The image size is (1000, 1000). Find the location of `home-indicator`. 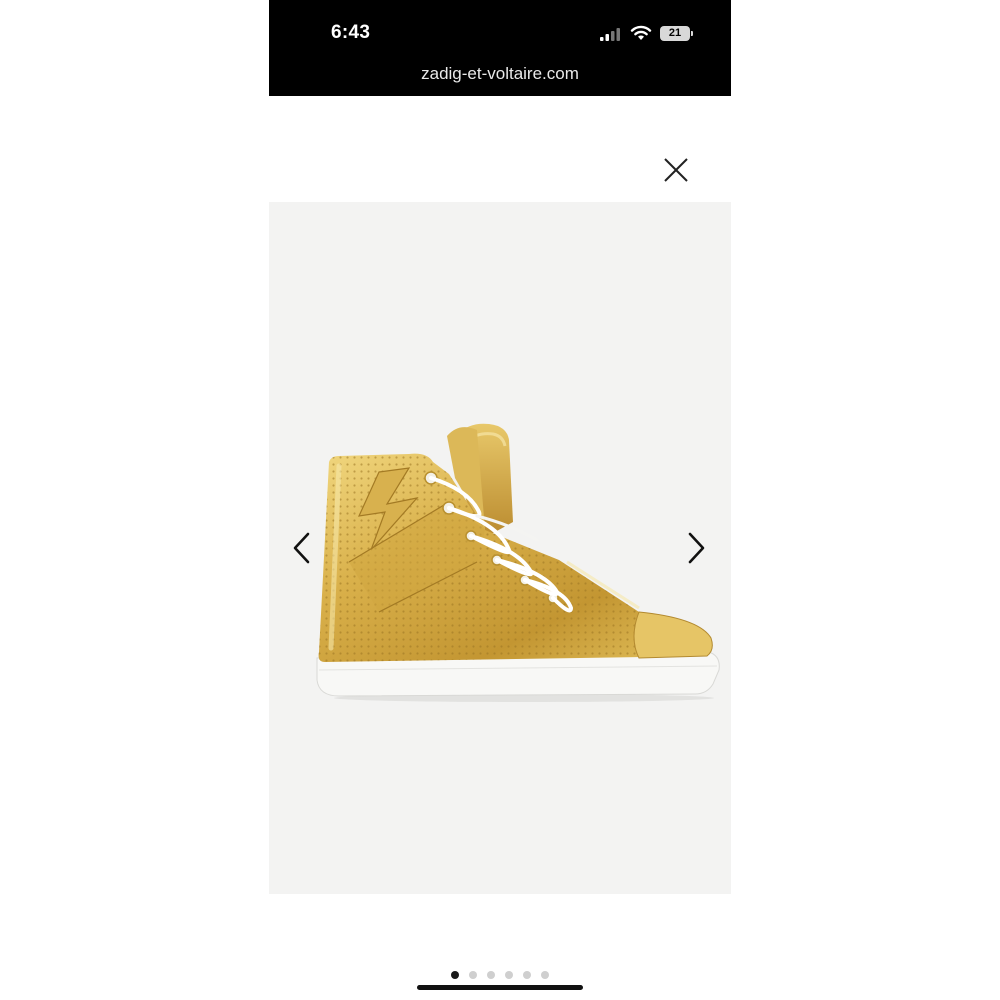

home-indicator is located at coordinates (500, 987).